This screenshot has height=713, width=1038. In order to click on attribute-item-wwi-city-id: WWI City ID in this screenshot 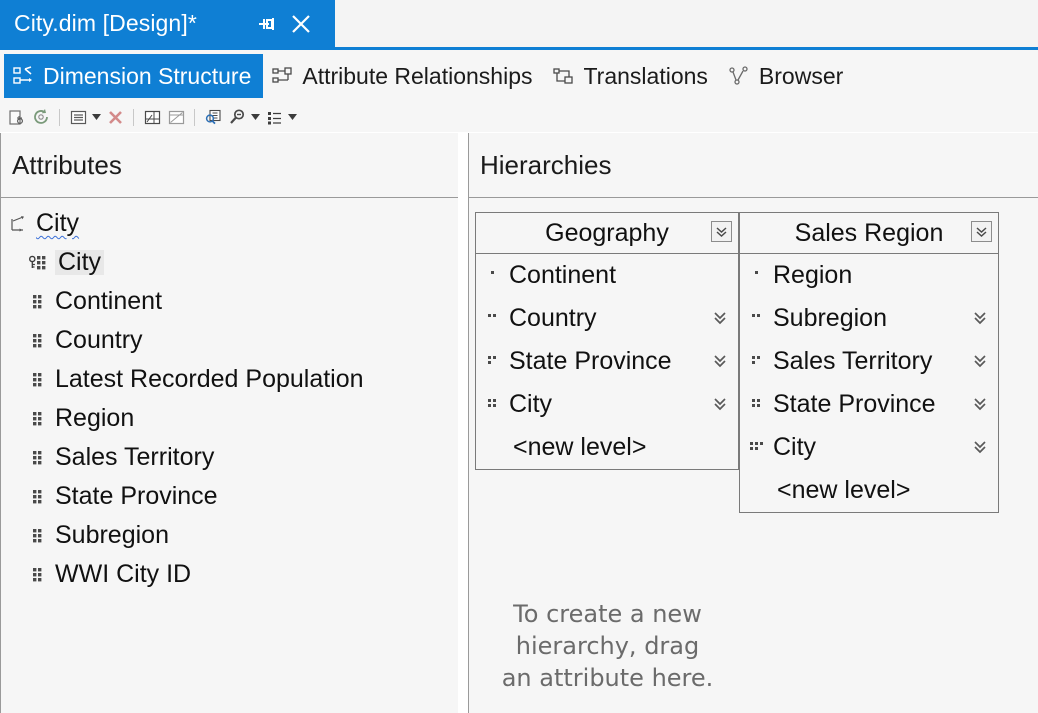, I will do `click(229, 574)`.